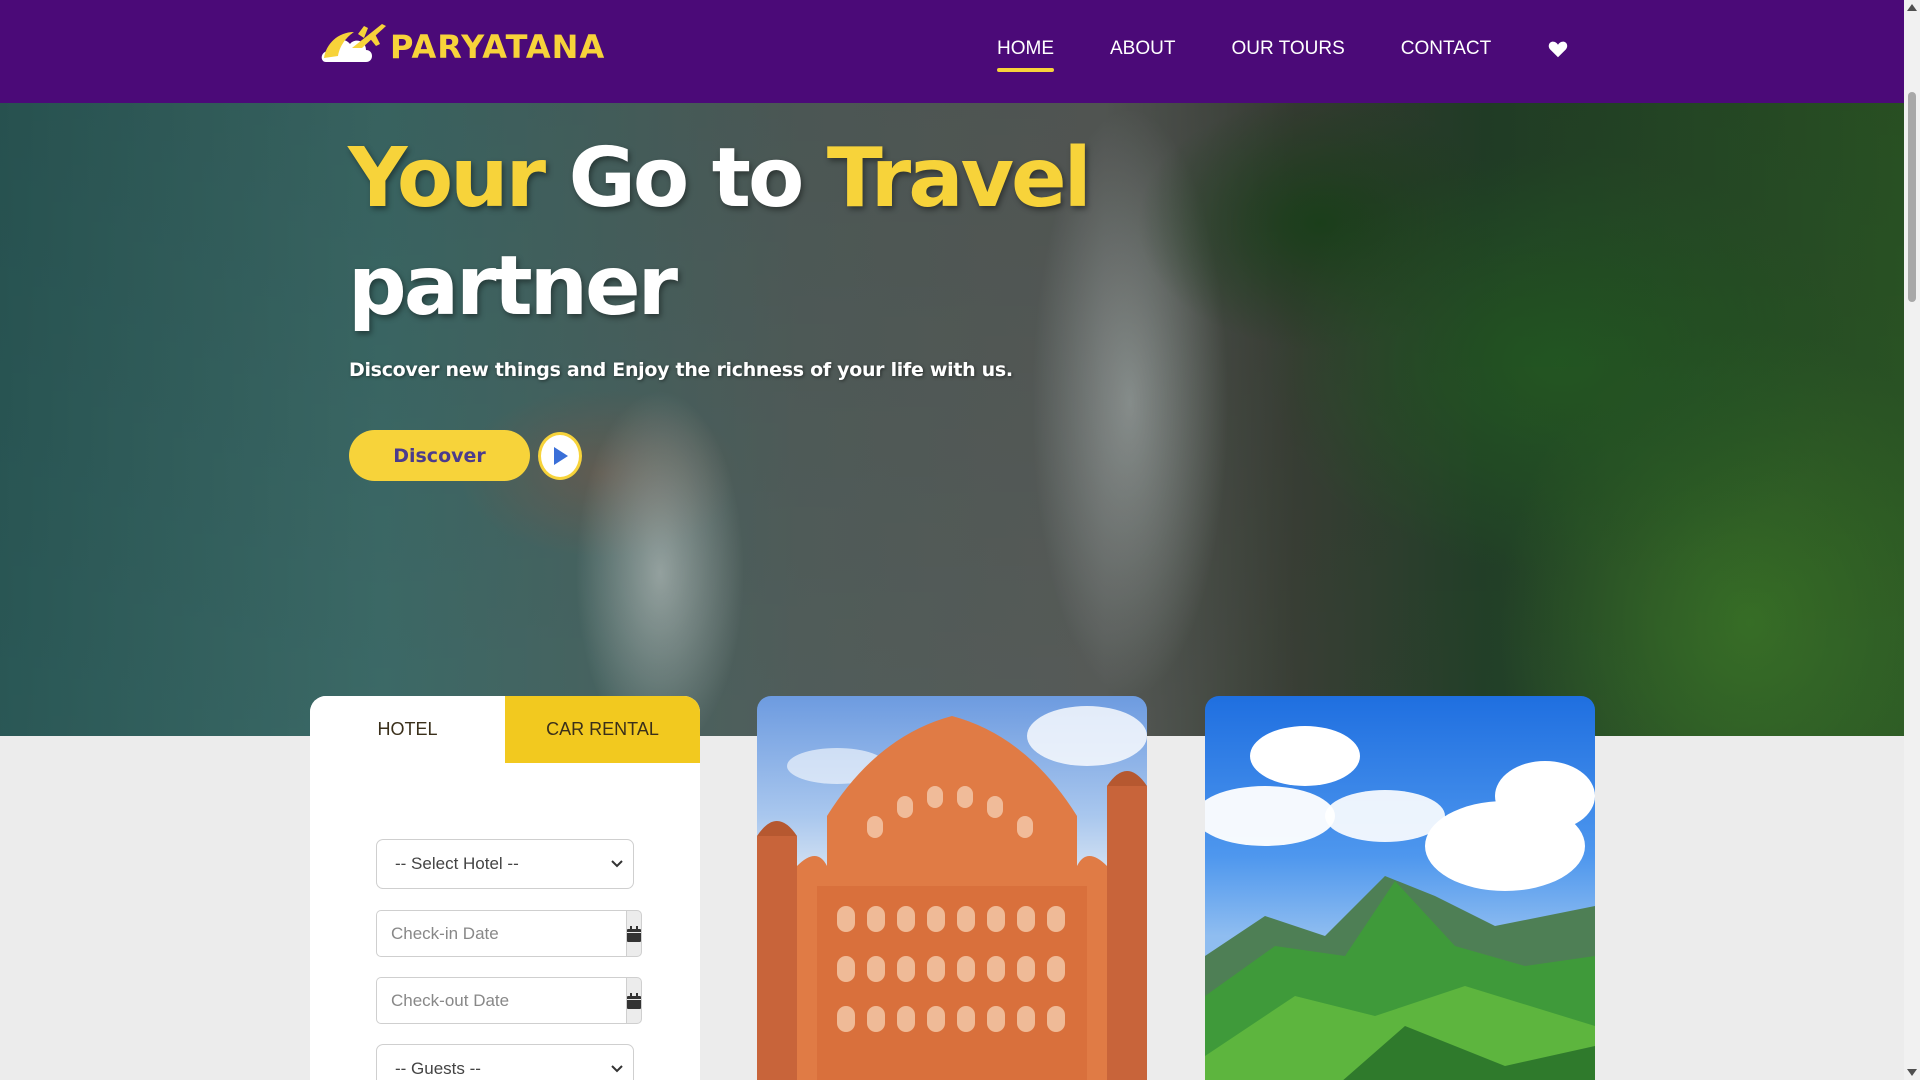 The width and height of the screenshot is (1920, 1080). Describe the element at coordinates (407, 729) in the screenshot. I see `tab-hotel: HOTEL` at that location.